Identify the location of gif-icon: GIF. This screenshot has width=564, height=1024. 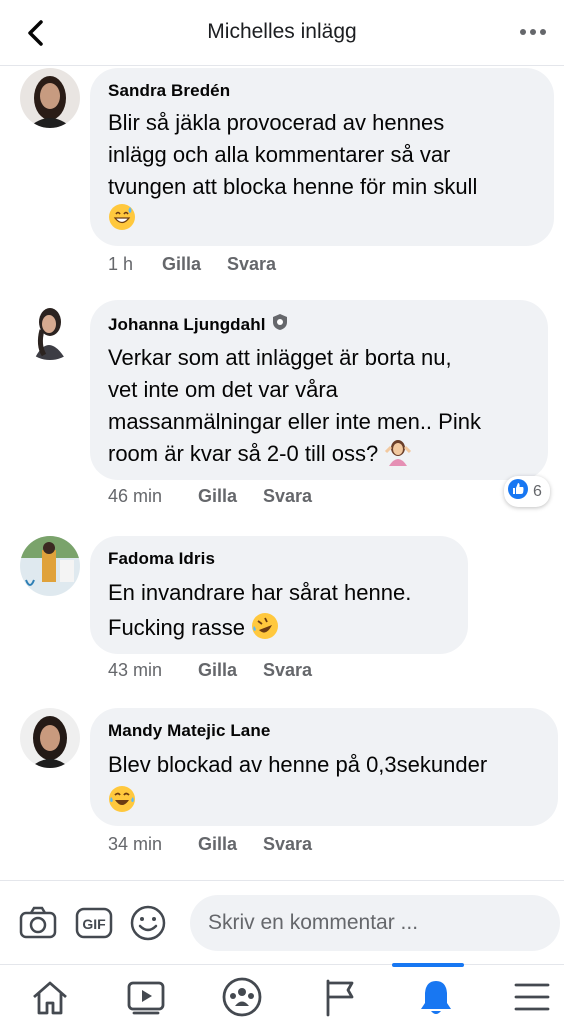
(94, 923).